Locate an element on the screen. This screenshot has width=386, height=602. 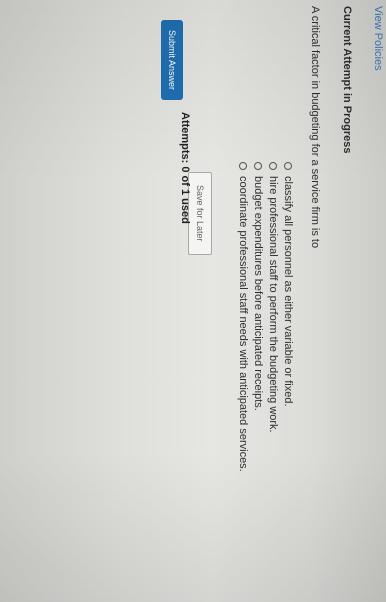
submit-answer-button: Submit Answer is located at coordinates (172, 60).